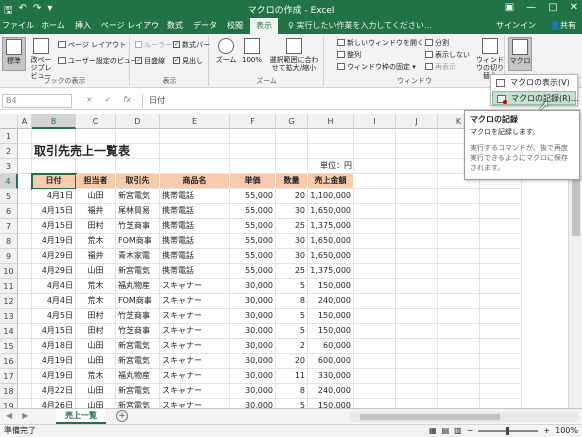 The height and width of the screenshot is (437, 582). I want to click on table-header-cell: 日付, so click(54, 181).